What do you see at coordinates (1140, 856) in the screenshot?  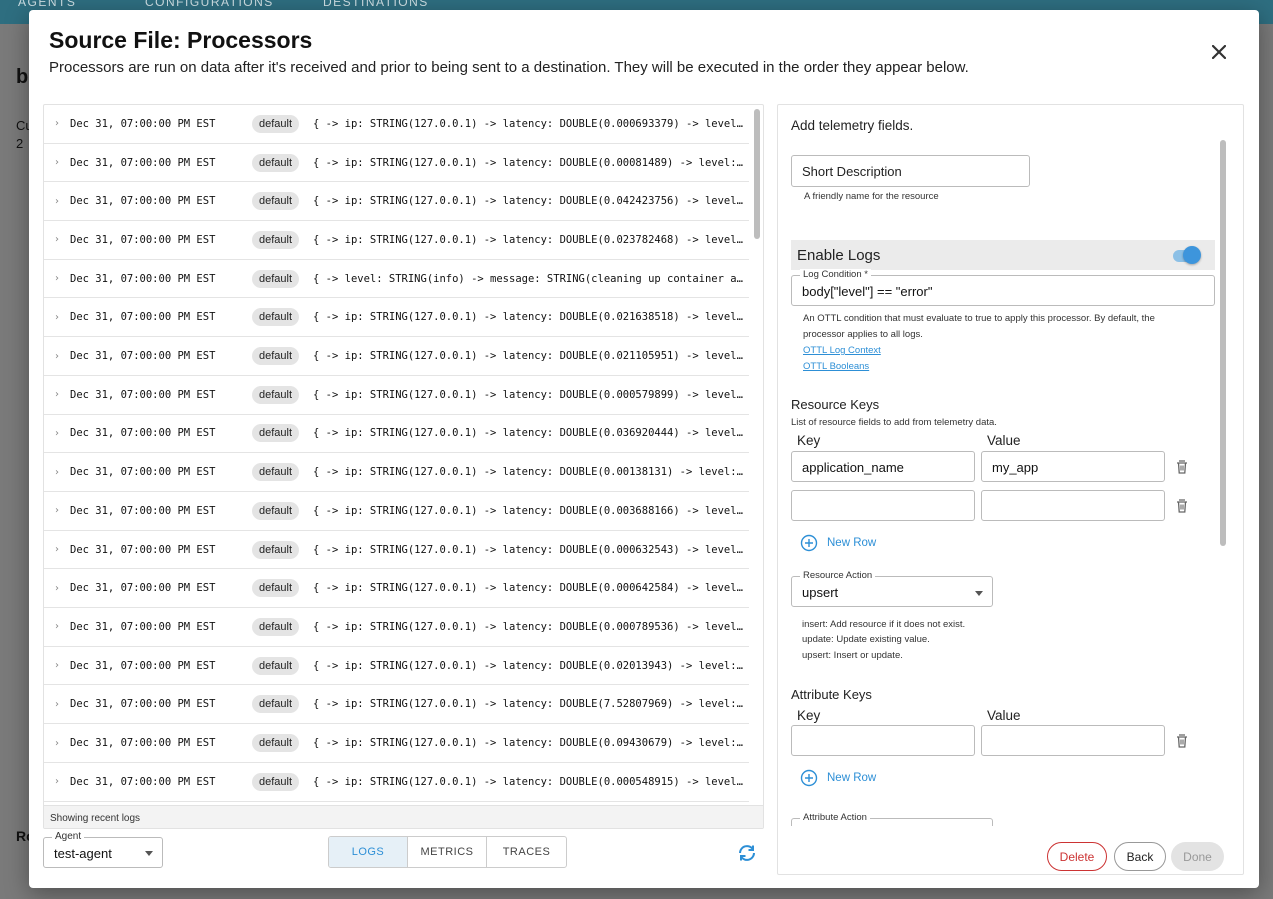 I see `back-button: Back` at bounding box center [1140, 856].